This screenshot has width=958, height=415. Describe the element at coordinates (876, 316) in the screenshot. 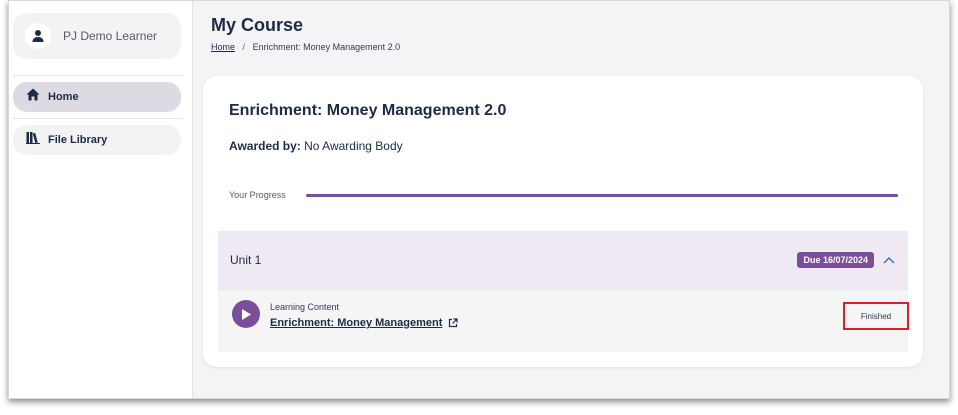

I see `status-badge: Finished` at that location.